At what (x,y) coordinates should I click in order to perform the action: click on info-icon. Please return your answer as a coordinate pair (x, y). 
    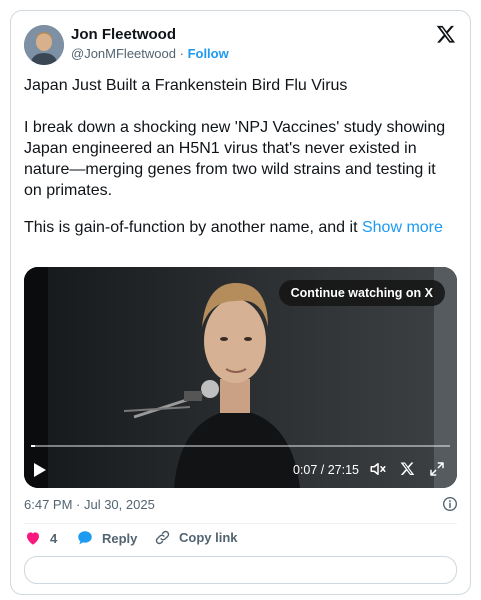
    Looking at the image, I should click on (450, 504).